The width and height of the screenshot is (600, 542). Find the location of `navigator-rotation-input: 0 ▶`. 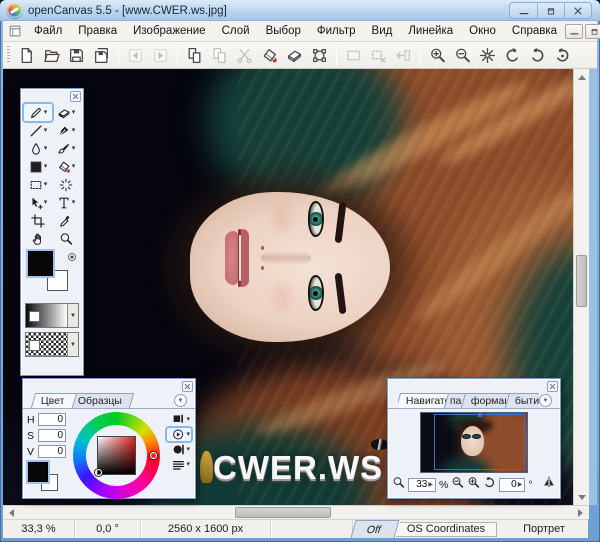

navigator-rotation-input: 0 ▶ is located at coordinates (512, 484).